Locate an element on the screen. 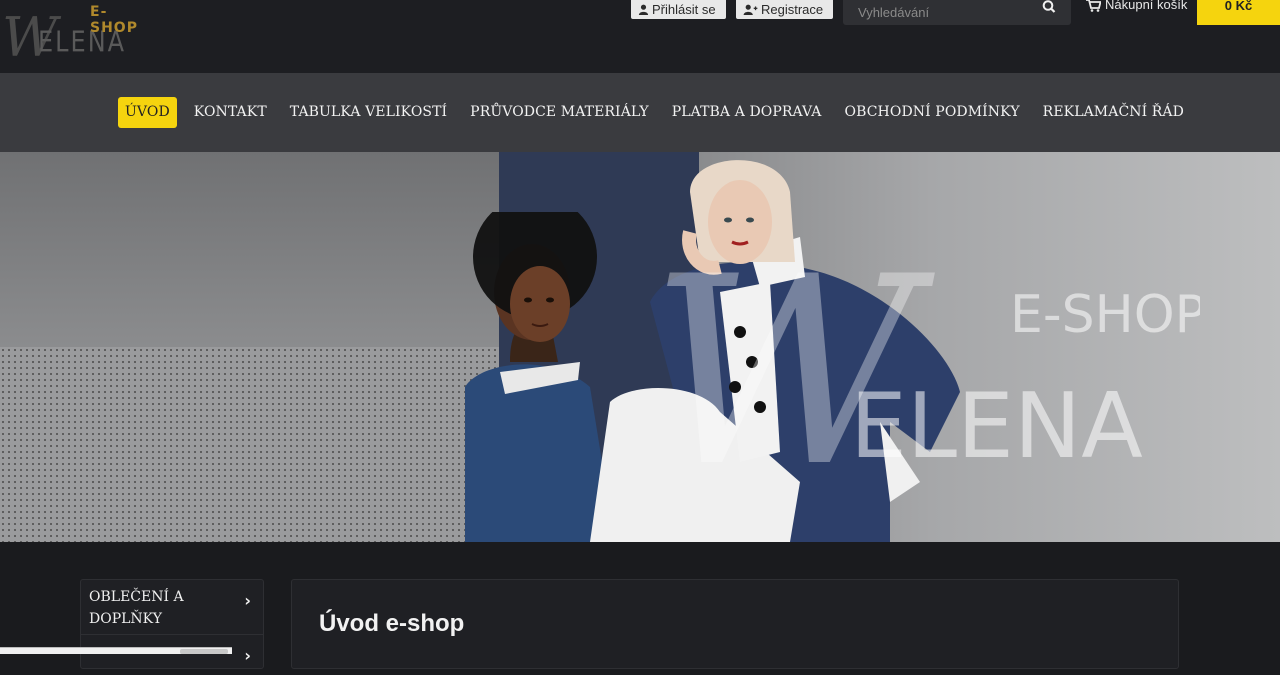 The height and width of the screenshot is (675, 1280). watermark-eshop: E-SHOP is located at coordinates (1105, 315).